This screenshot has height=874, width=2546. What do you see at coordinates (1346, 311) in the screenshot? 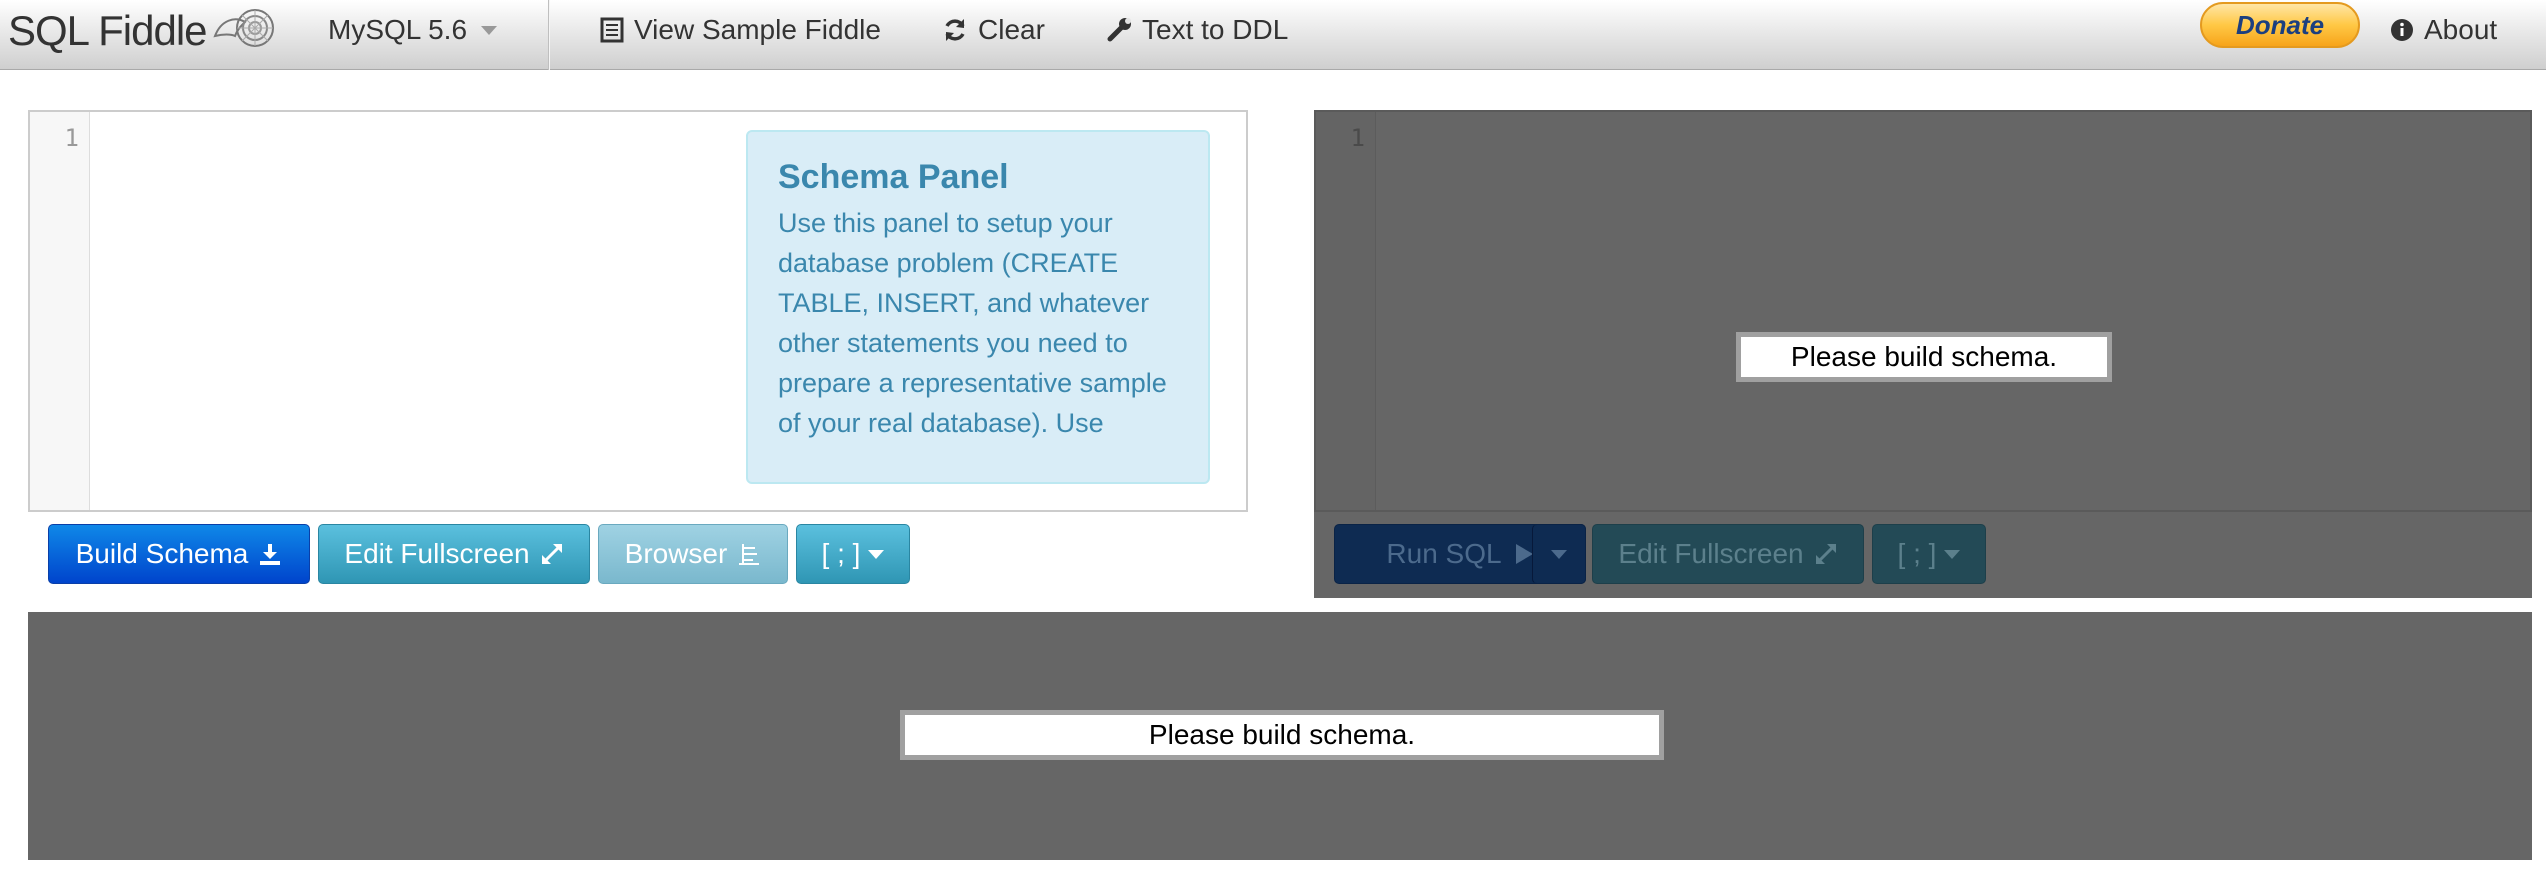
I see `query-editor-gutter: 1` at bounding box center [1346, 311].